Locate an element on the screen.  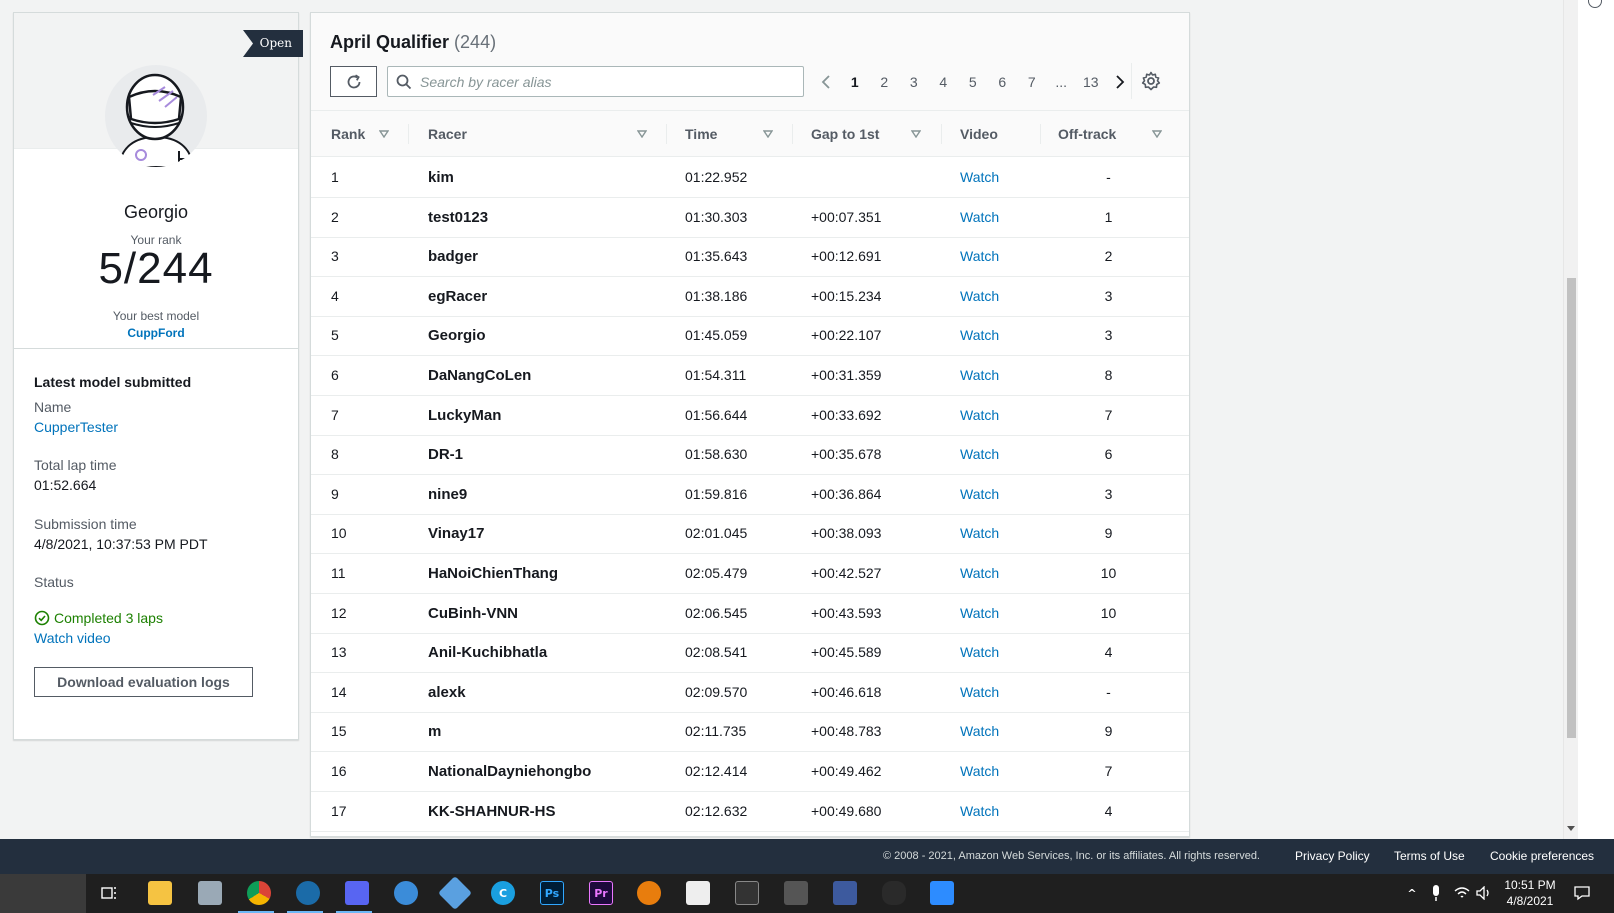
cookie-preferences-link: Cookie preferences is located at coordinates (1542, 856).